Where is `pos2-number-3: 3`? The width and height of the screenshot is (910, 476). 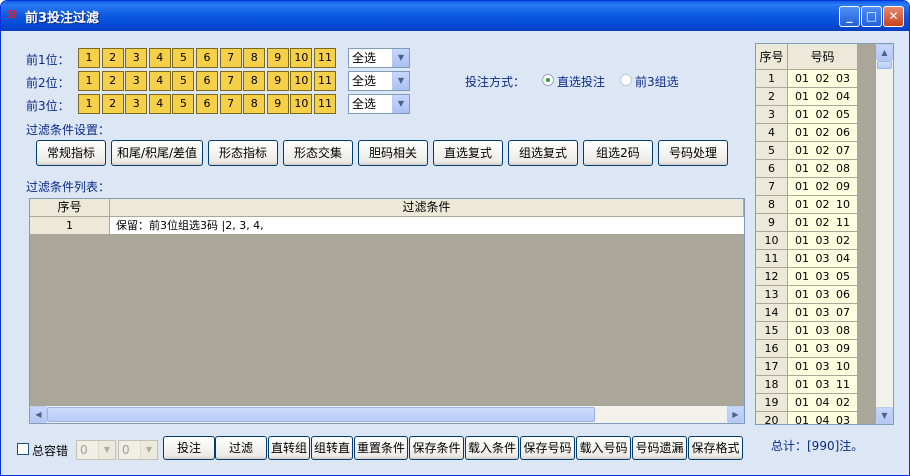 pos2-number-3: 3 is located at coordinates (136, 81).